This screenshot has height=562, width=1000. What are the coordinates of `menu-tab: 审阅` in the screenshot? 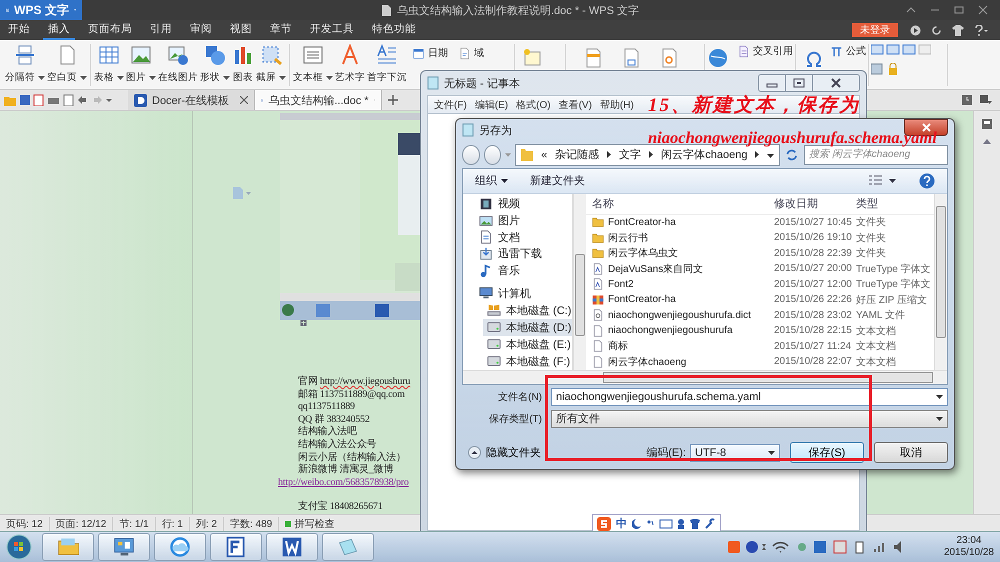 It's located at (201, 30).